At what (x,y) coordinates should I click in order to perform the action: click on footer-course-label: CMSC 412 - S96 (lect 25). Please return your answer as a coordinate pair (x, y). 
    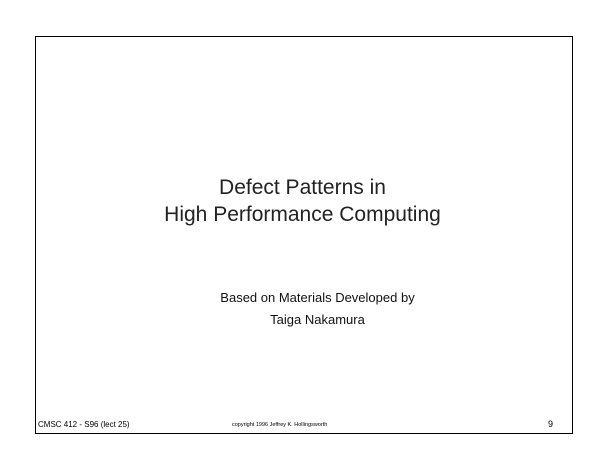
    Looking at the image, I should click on (84, 424).